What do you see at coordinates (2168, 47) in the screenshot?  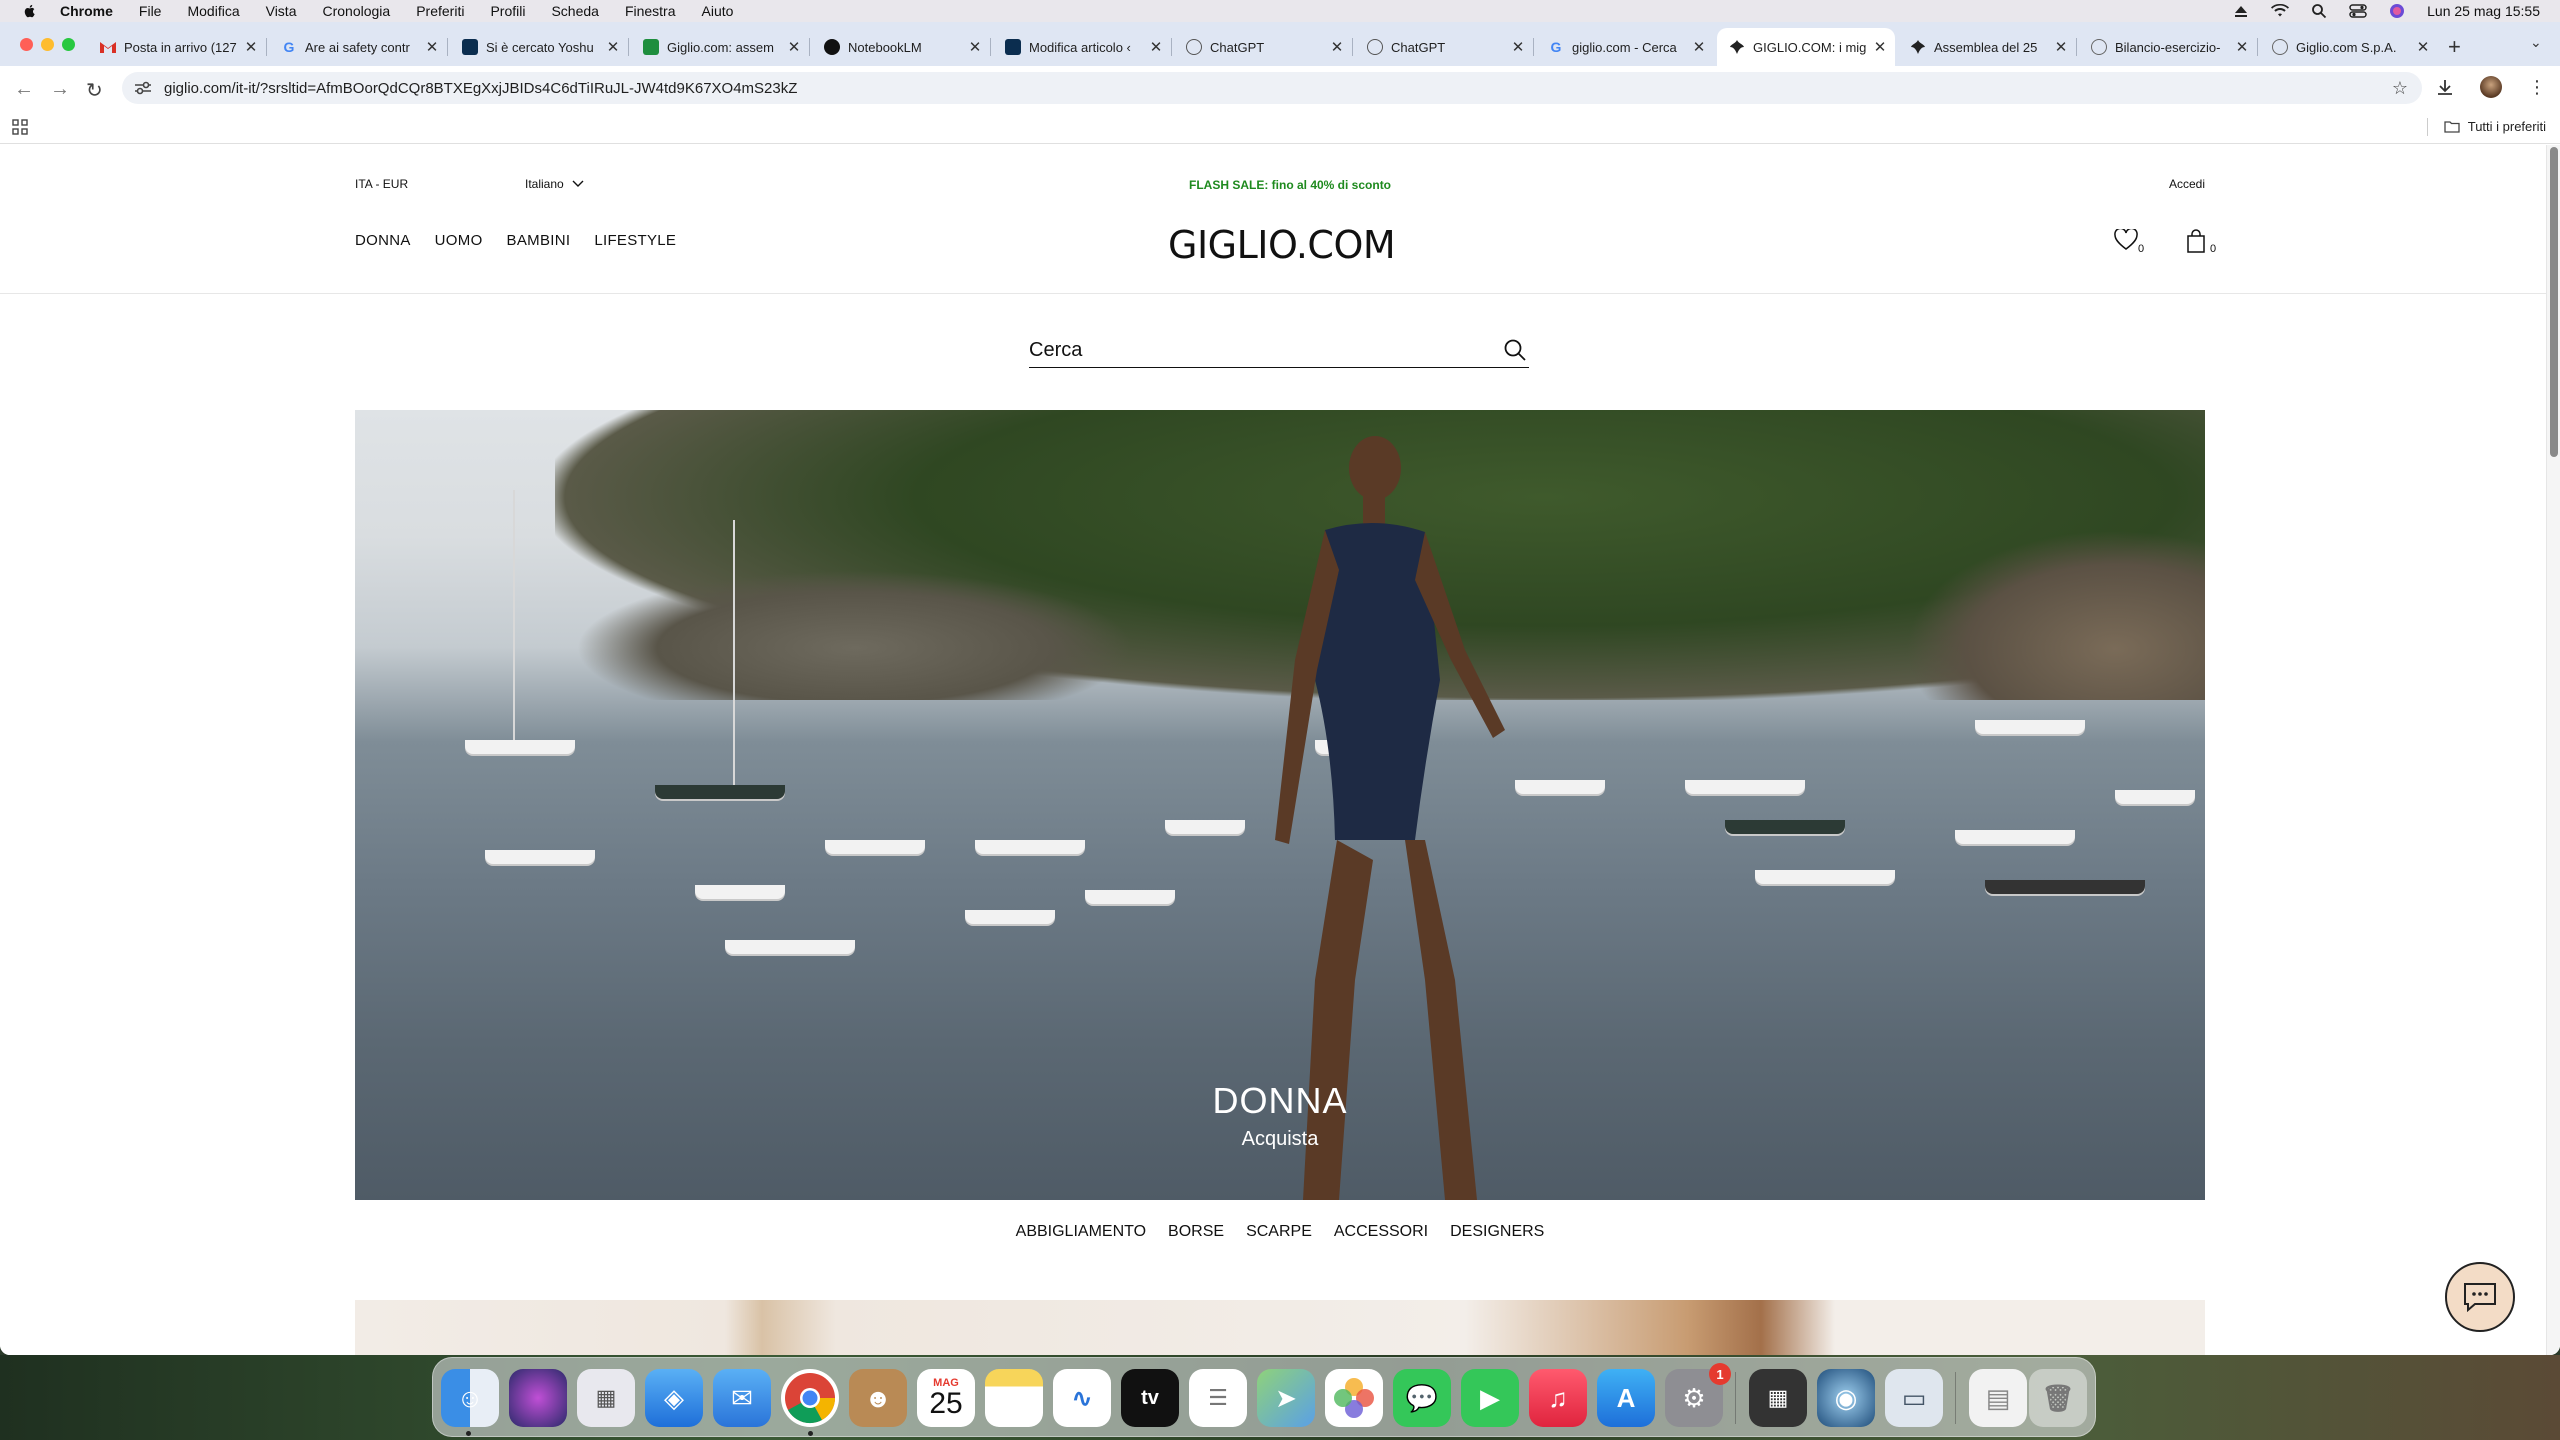 I see `tab-11: Bilancio-esercizio- ✕` at bounding box center [2168, 47].